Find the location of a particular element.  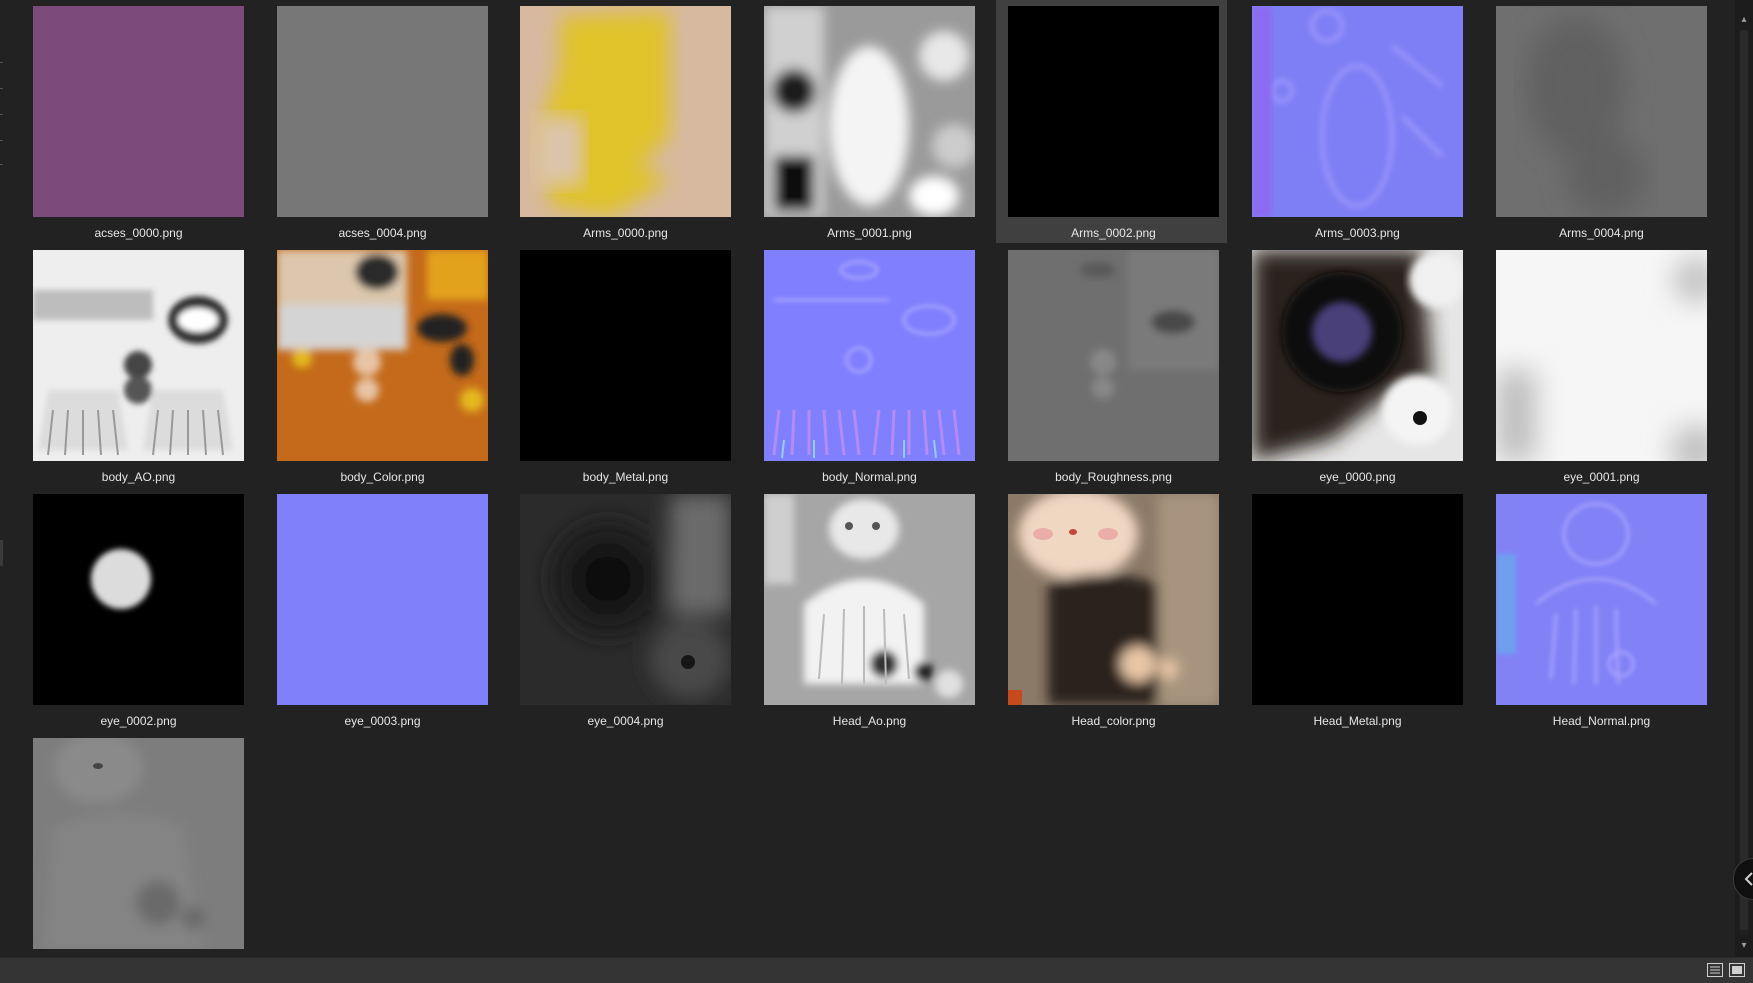

file-item: body_Roughness.png is located at coordinates (1111, 365).